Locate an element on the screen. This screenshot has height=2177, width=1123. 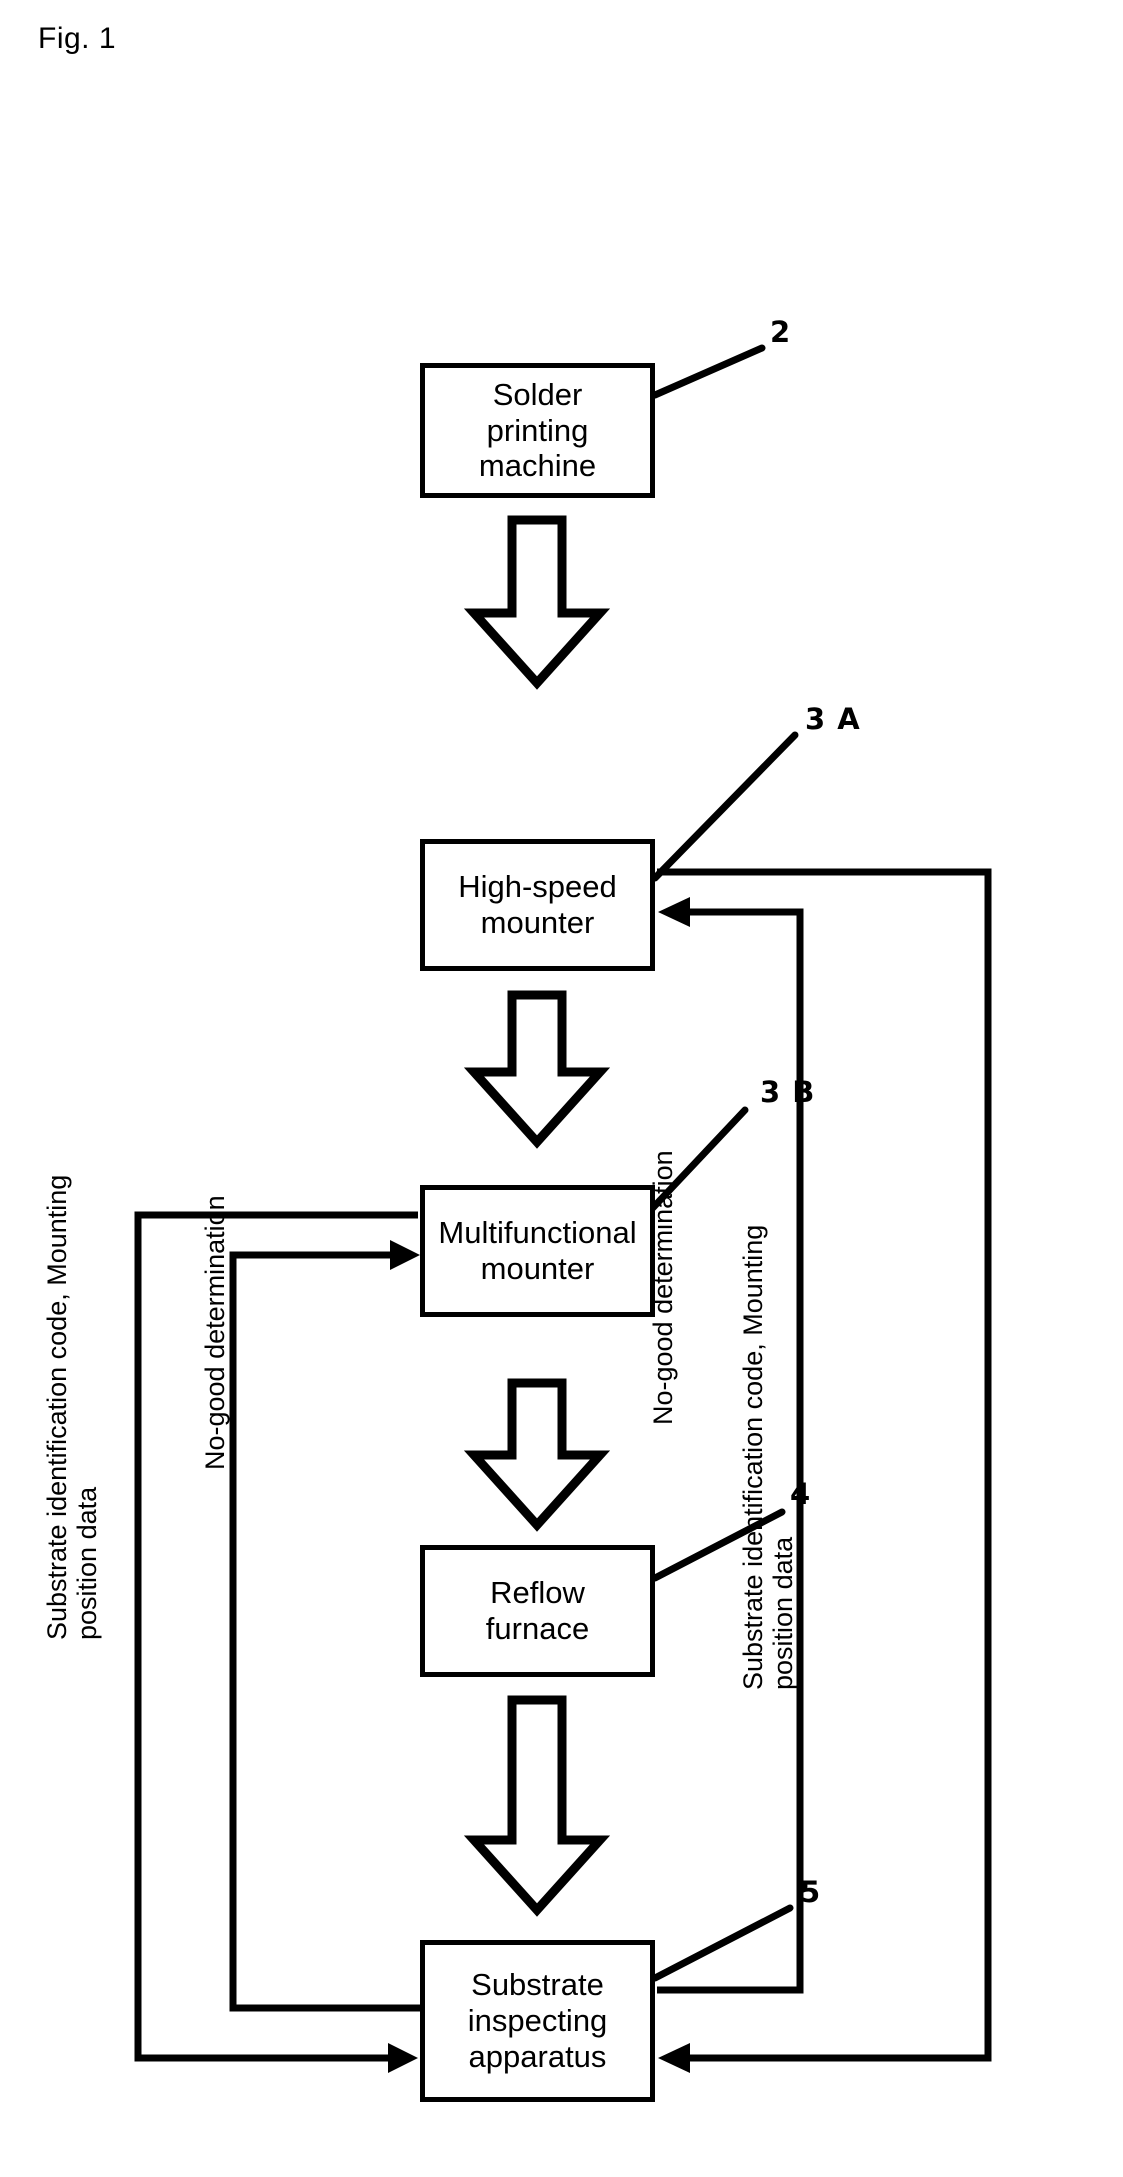
process-box-high-speed-mounter: High-speed mounter is located at coordinates (537, 905).